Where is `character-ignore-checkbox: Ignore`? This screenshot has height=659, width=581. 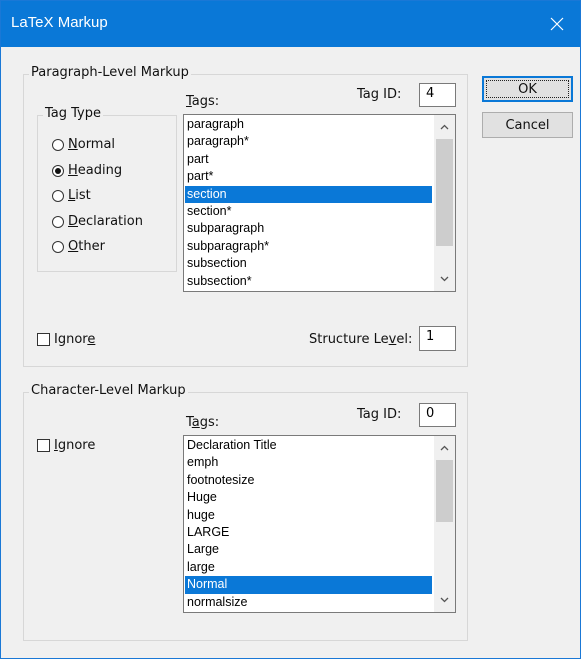
character-ignore-checkbox: Ignore is located at coordinates (66, 445).